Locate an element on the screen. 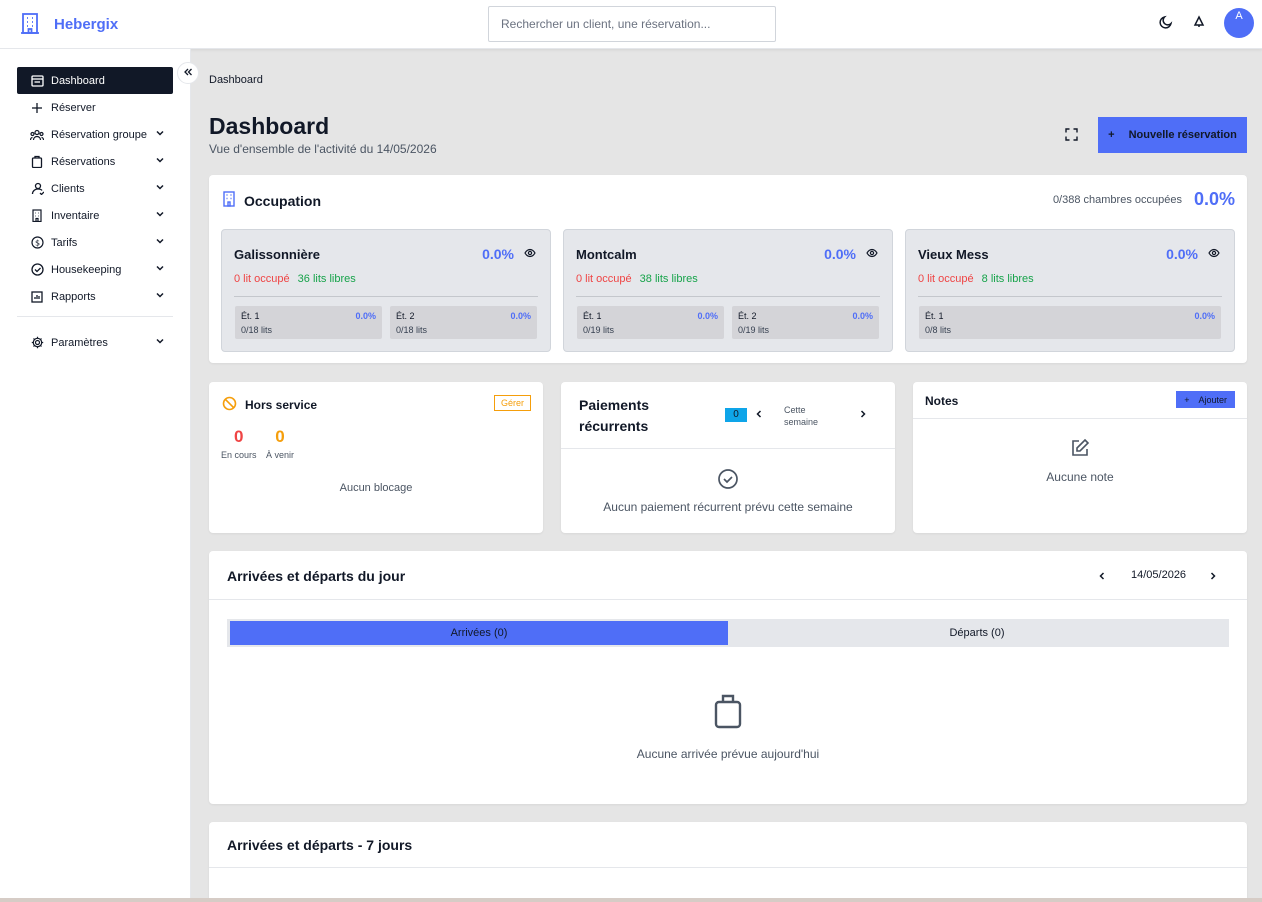 This screenshot has height=902, width=1262. payments-title-line1: Paiements is located at coordinates (614, 405).